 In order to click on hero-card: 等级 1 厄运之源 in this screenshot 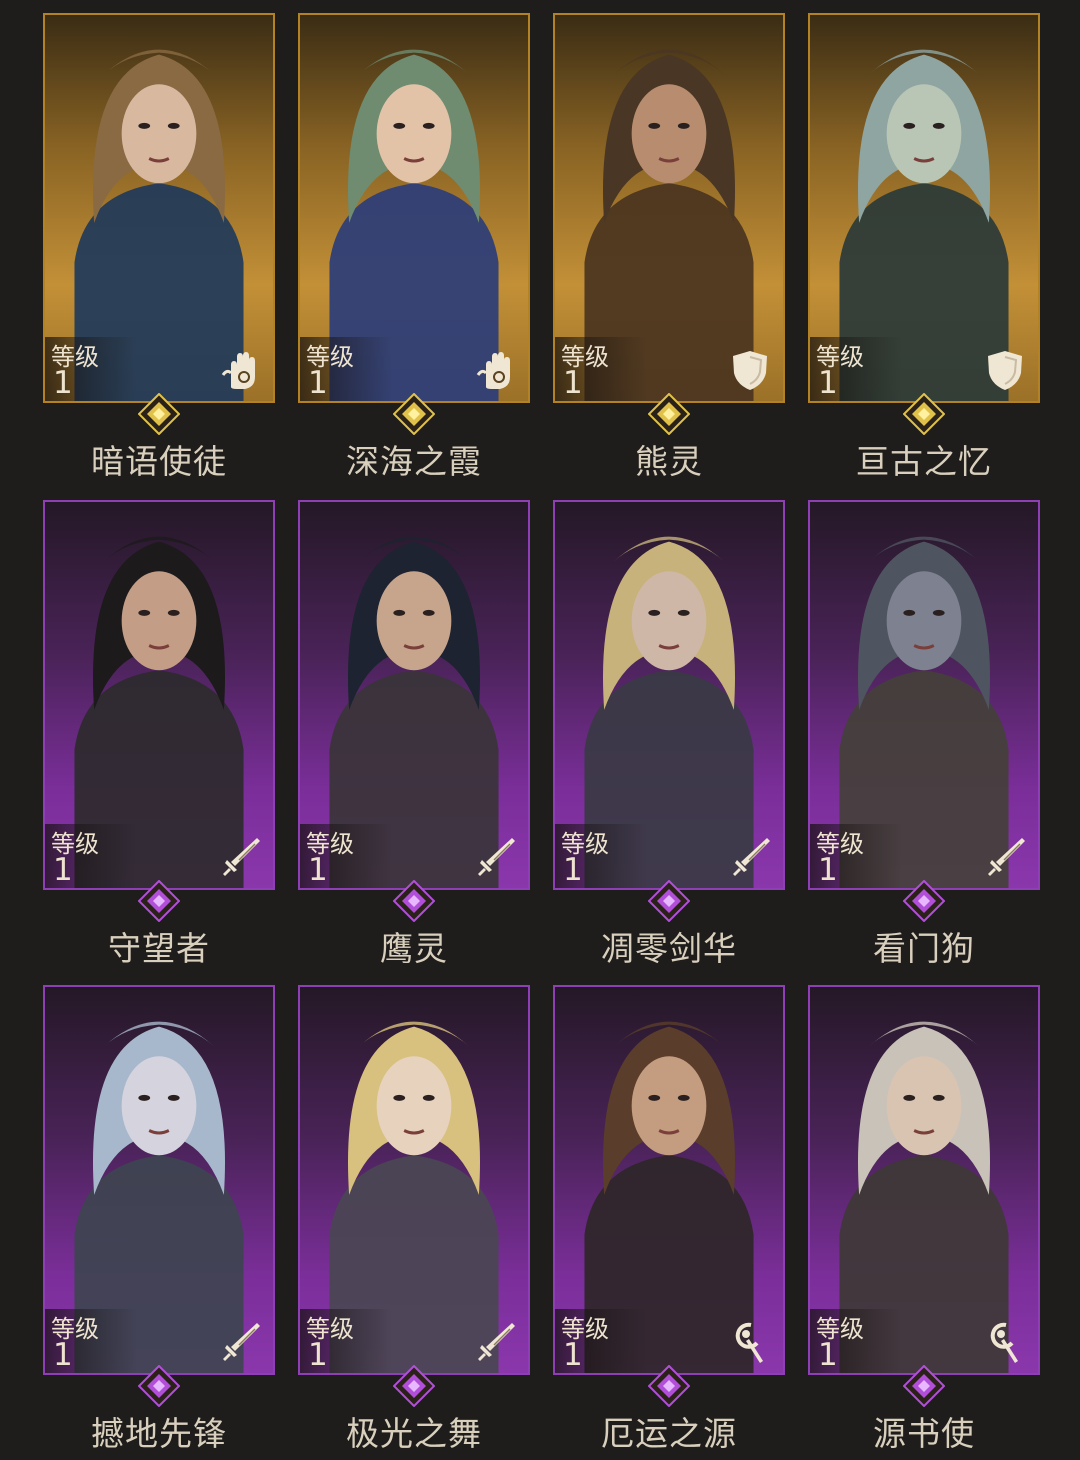, I will do `click(647, 1222)`.